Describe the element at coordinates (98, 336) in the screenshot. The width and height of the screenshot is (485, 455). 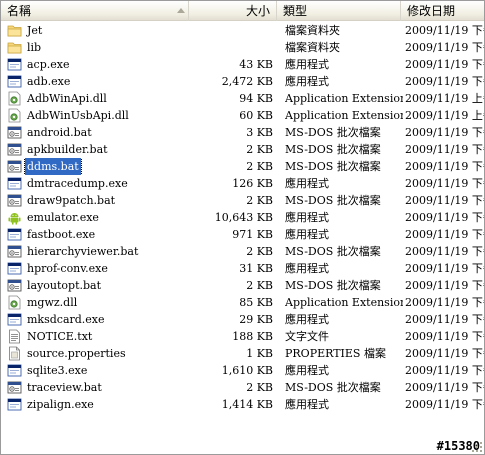
I see `file-name-cell: NOTICE.txt` at that location.